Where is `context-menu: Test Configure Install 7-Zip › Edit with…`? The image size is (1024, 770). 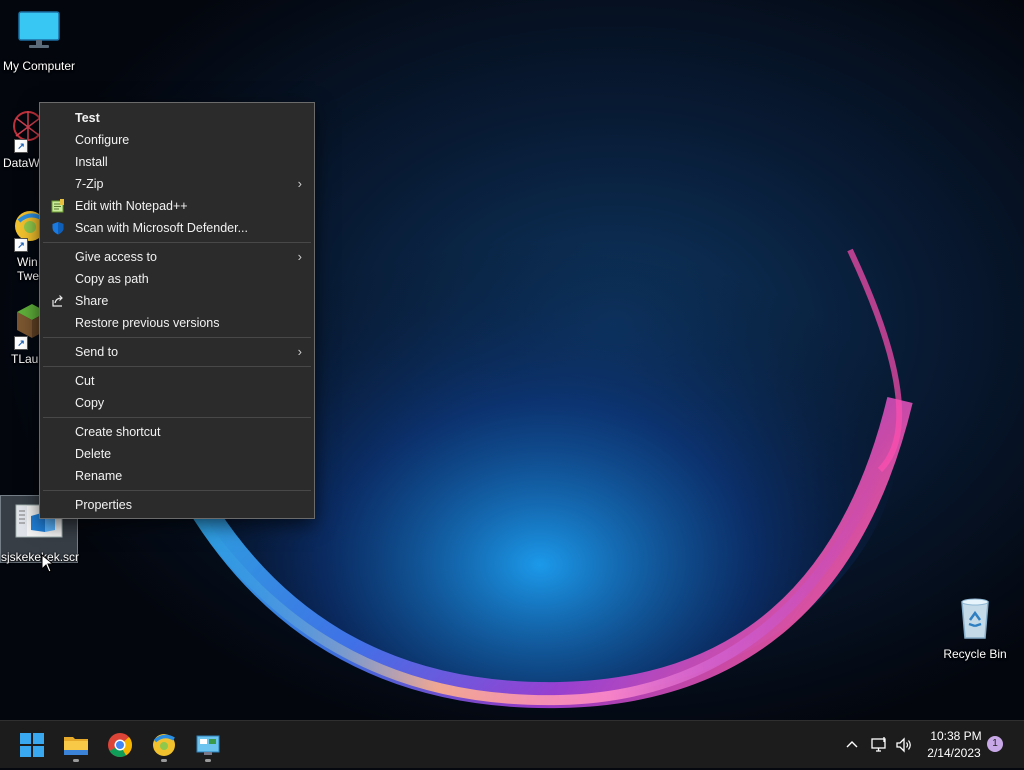 context-menu: Test Configure Install 7-Zip › Edit with… is located at coordinates (177, 310).